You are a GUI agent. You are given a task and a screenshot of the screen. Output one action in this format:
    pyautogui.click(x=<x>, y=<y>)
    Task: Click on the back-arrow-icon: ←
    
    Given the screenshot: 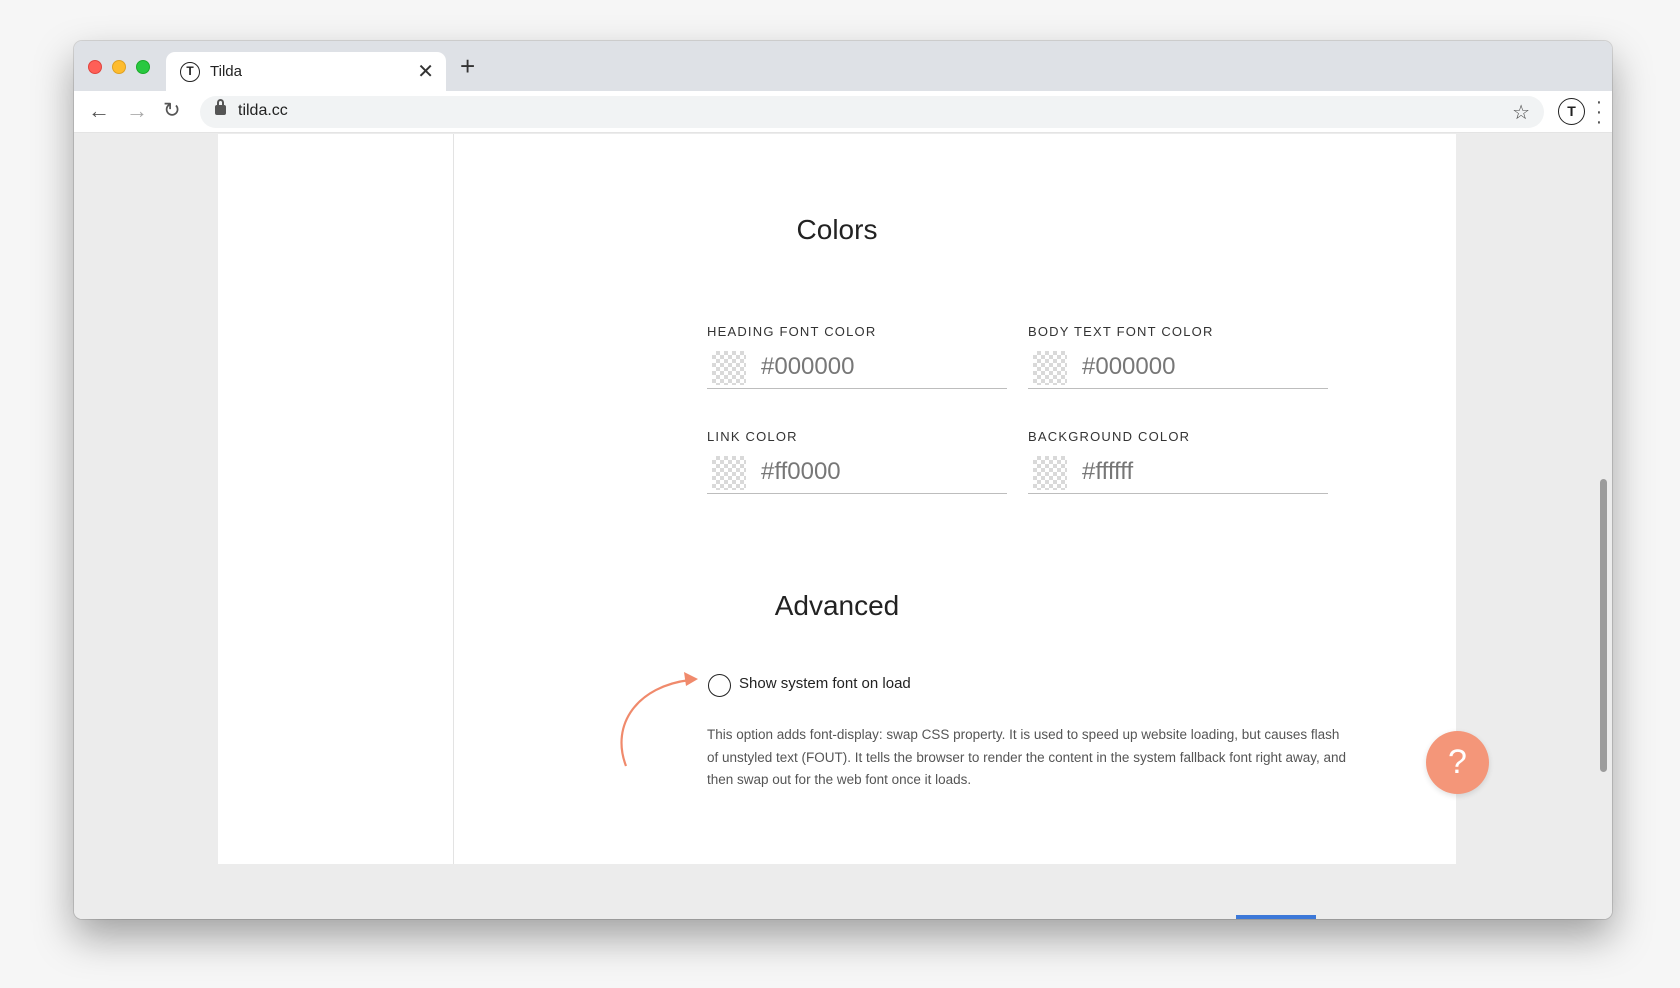 What is the action you would take?
    pyautogui.click(x=99, y=111)
    